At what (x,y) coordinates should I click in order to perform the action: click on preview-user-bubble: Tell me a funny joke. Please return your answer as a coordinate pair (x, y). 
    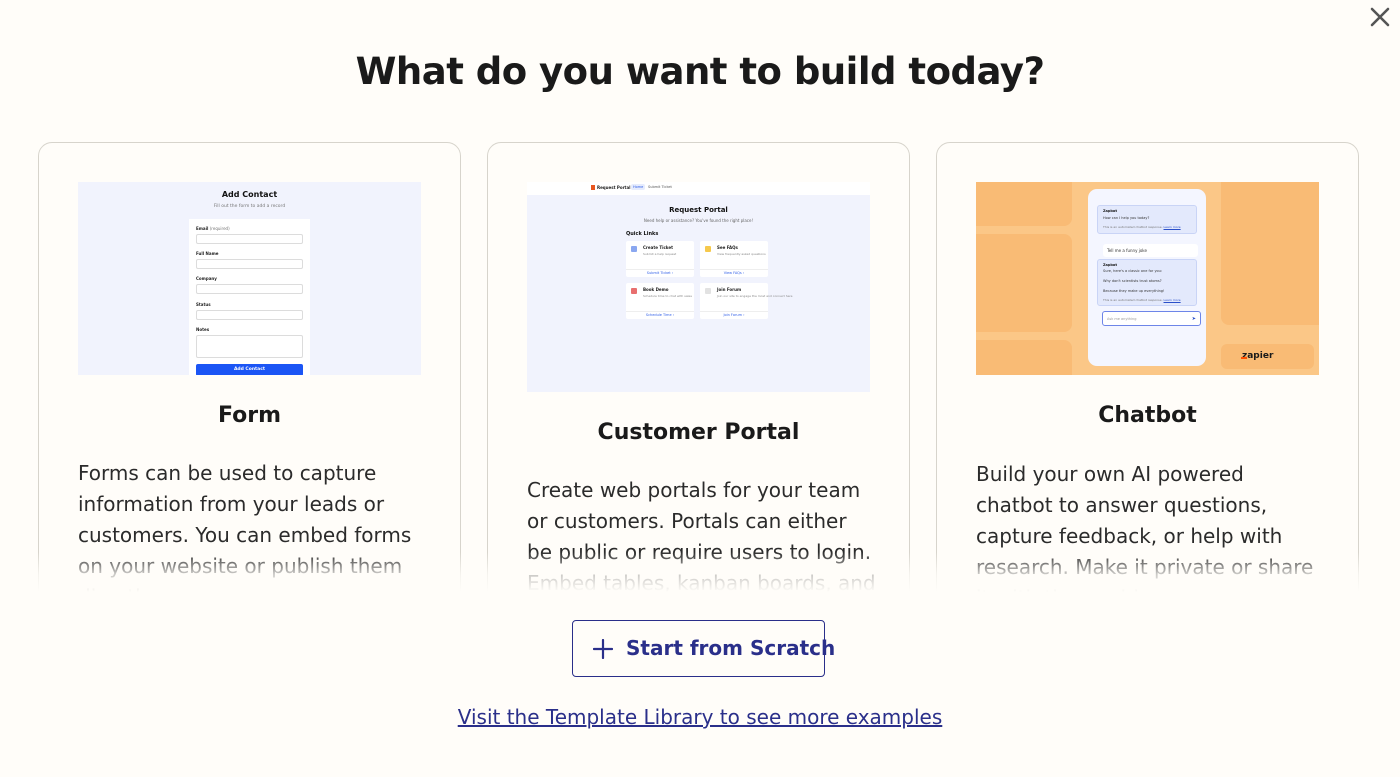
    Looking at the image, I should click on (1150, 250).